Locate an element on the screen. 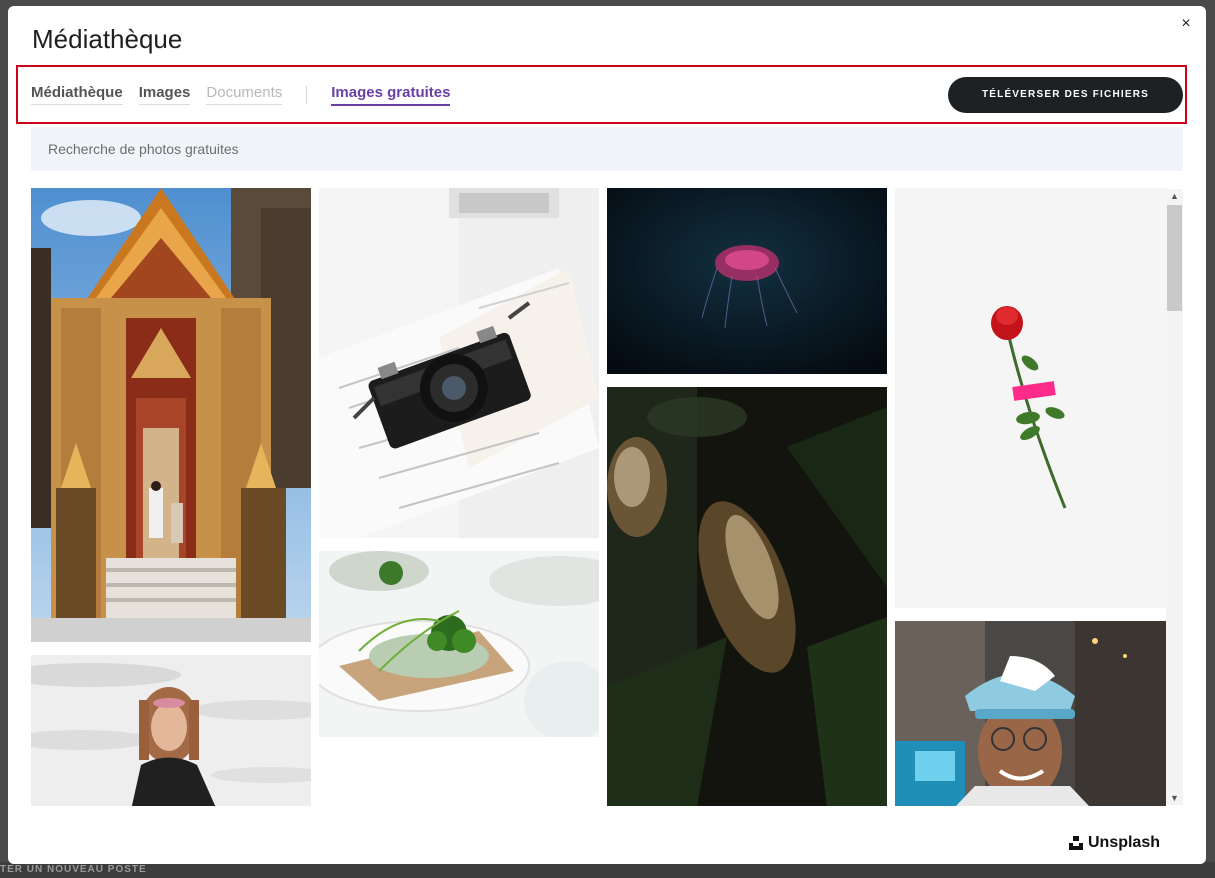 This screenshot has height=878, width=1215. gallery-image-blurred-plant is located at coordinates (747, 596).